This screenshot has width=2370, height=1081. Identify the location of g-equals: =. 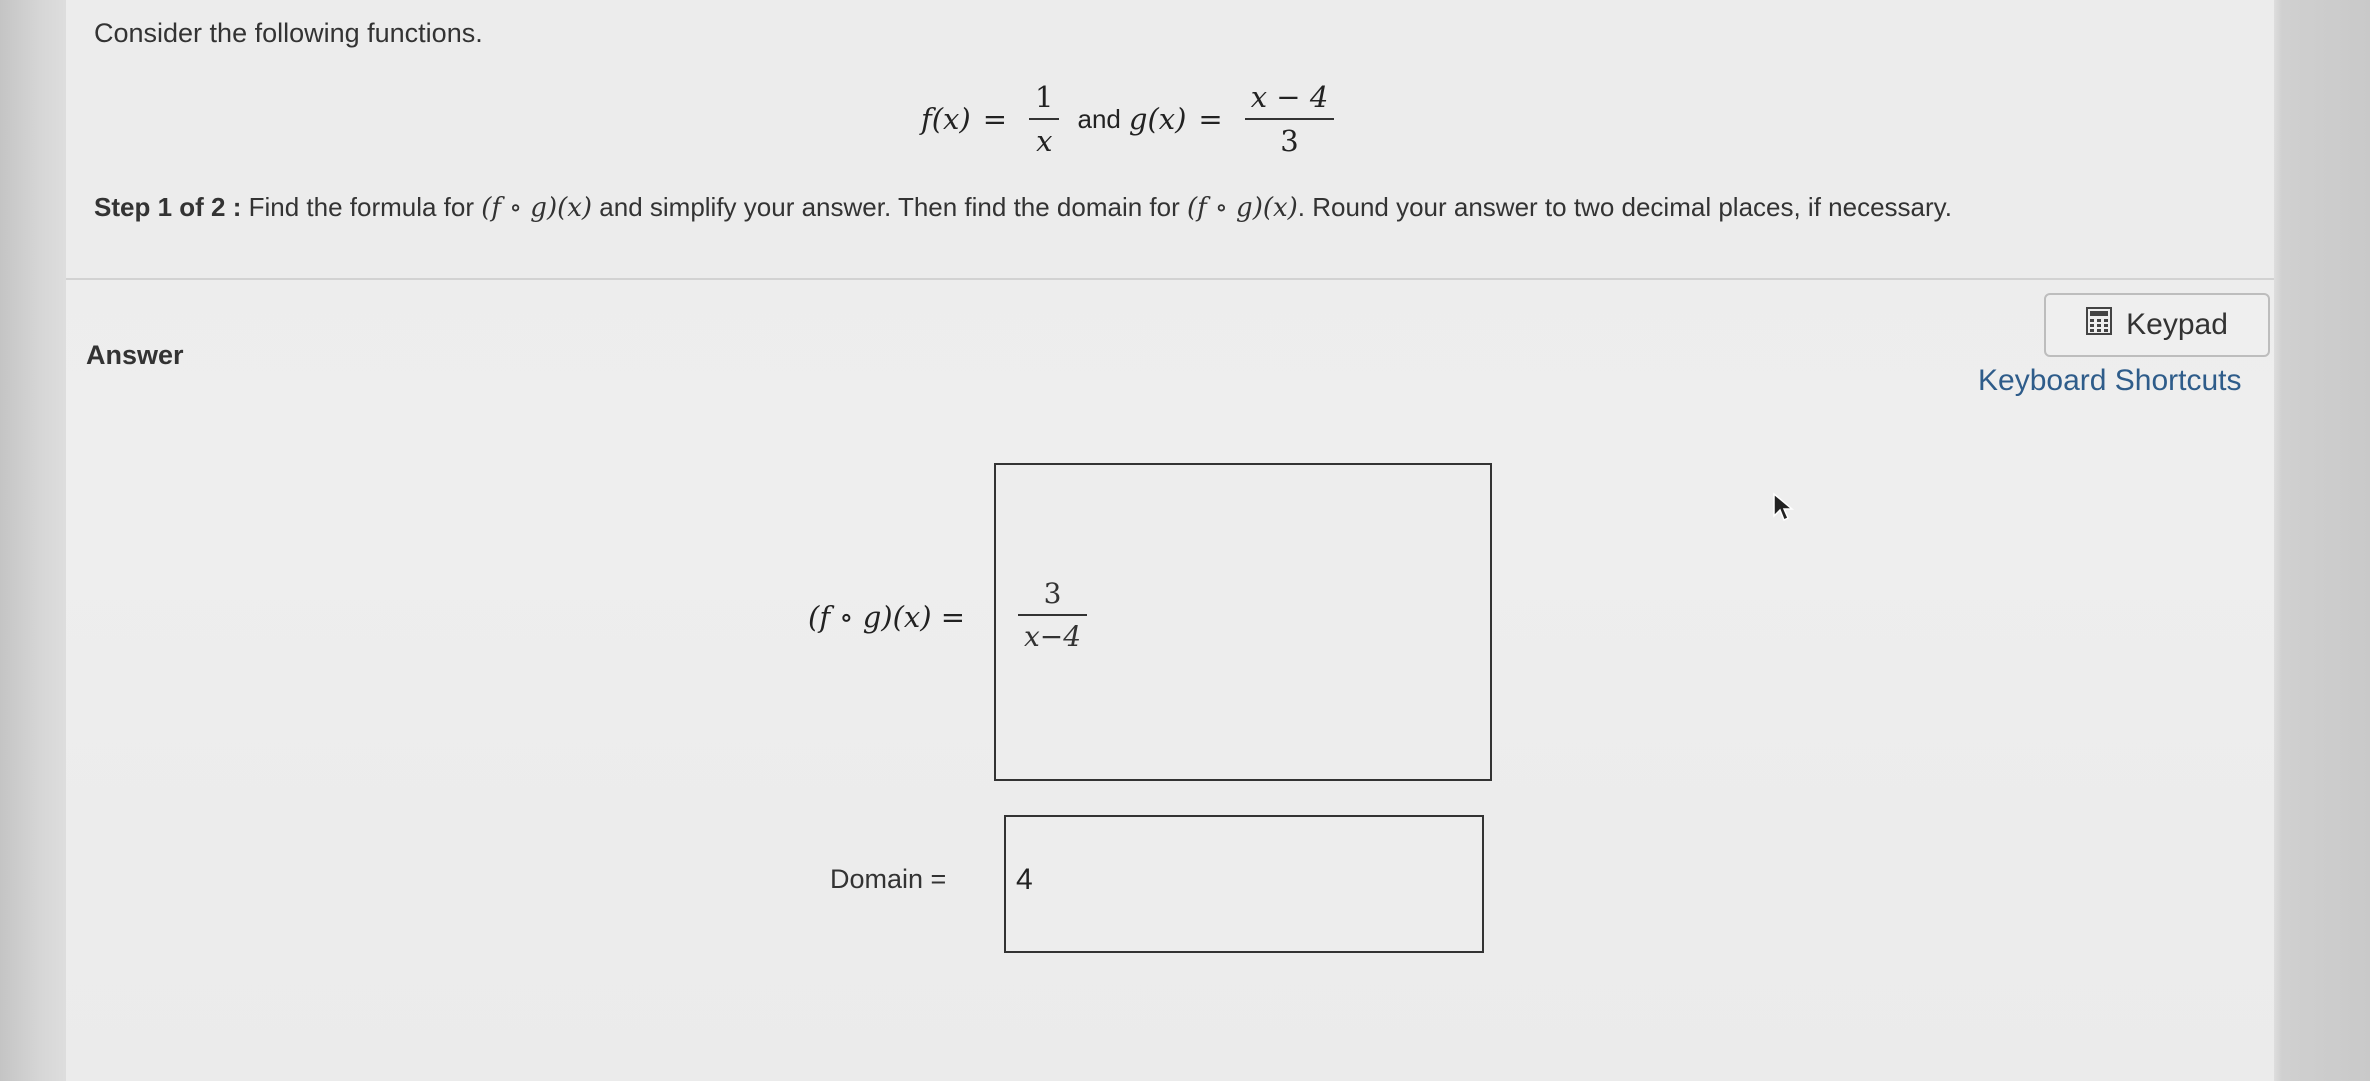
(1210, 119).